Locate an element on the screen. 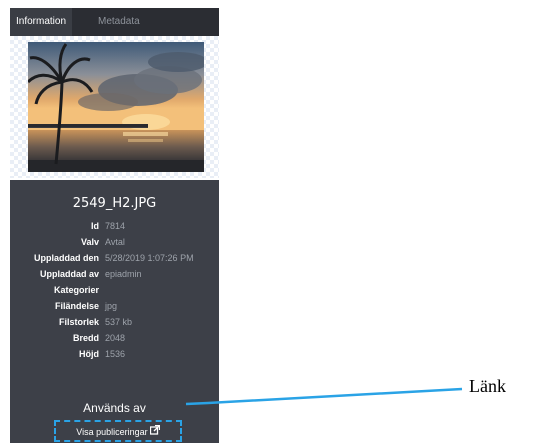 The width and height of the screenshot is (537, 443). callout-label: Länk is located at coordinates (487, 386).